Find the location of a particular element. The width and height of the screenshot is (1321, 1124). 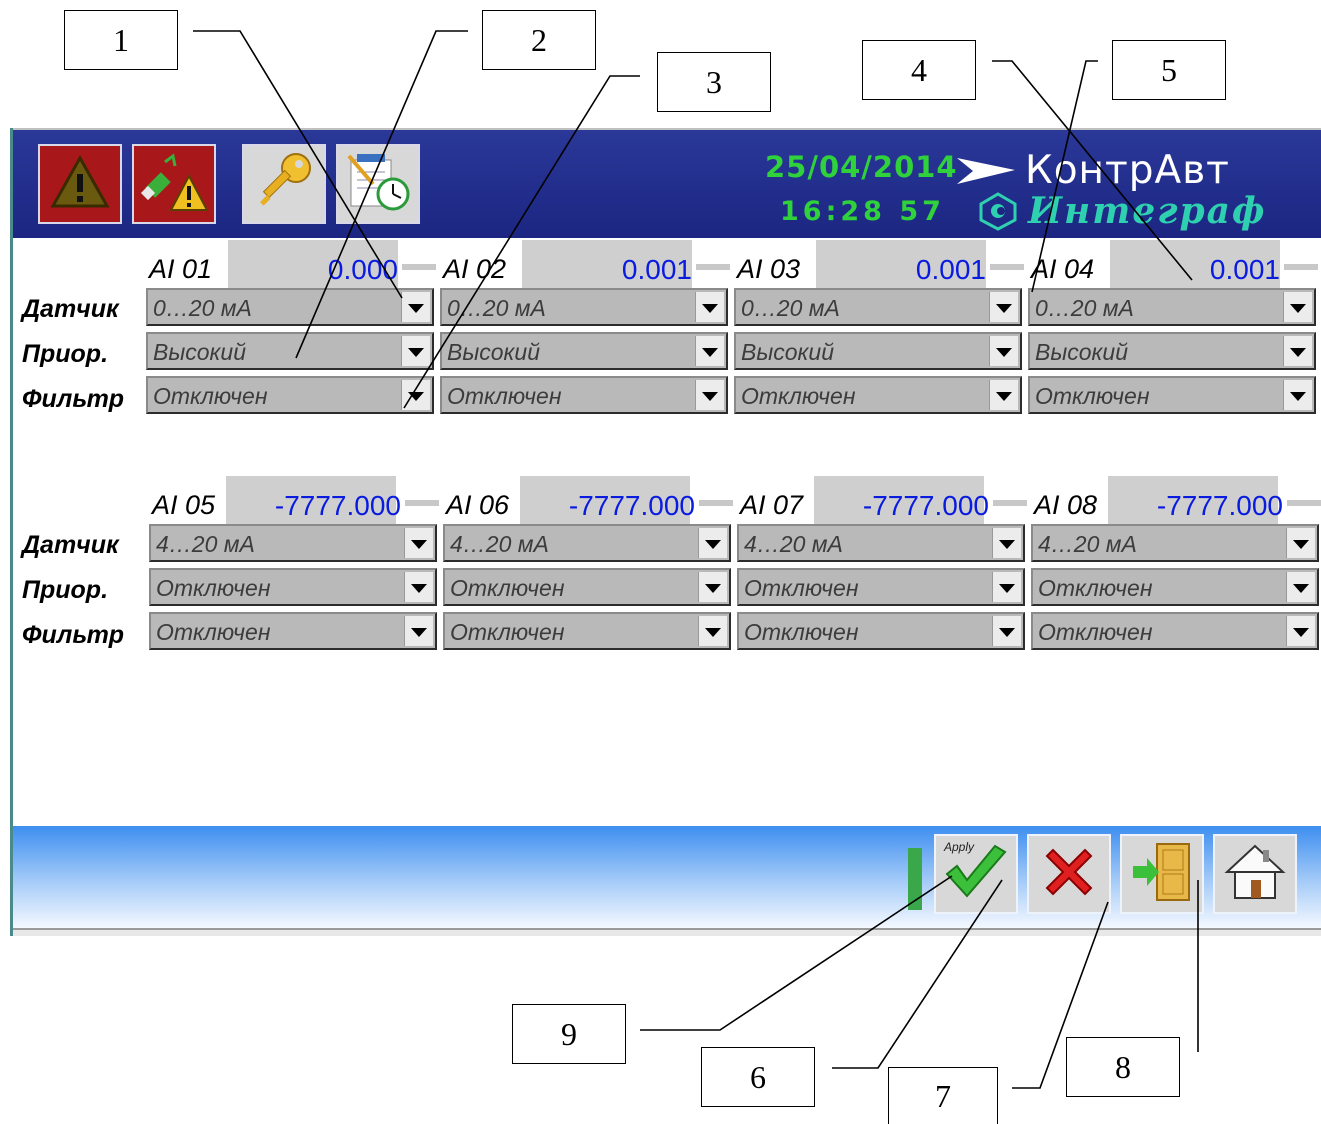

usb-warning-icon is located at coordinates (174, 184).